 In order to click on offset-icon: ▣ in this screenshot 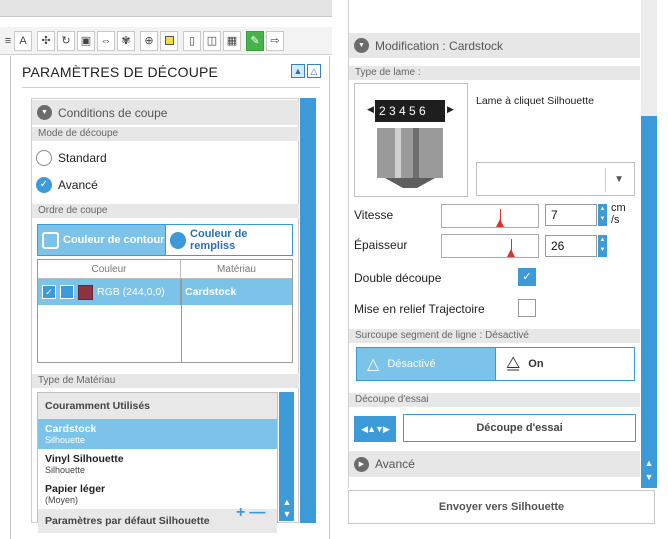, I will do `click(86, 40)`.